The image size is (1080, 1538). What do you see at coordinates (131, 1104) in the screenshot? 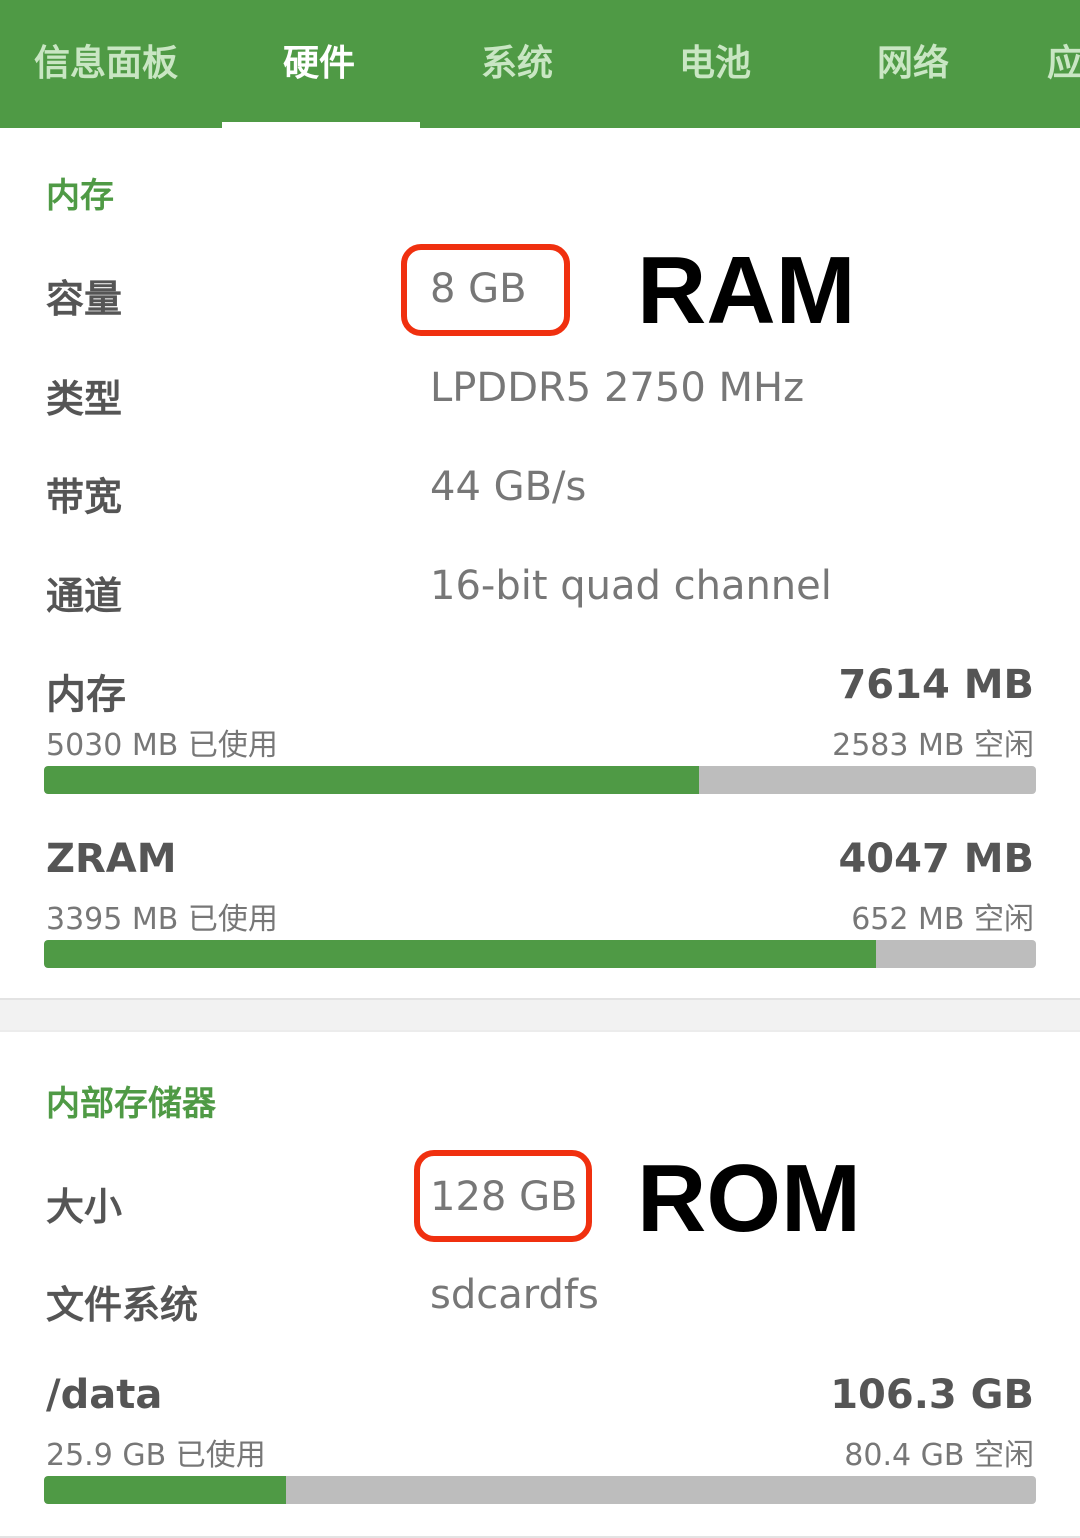
I see `section-title-storage: 内部存储器` at bounding box center [131, 1104].